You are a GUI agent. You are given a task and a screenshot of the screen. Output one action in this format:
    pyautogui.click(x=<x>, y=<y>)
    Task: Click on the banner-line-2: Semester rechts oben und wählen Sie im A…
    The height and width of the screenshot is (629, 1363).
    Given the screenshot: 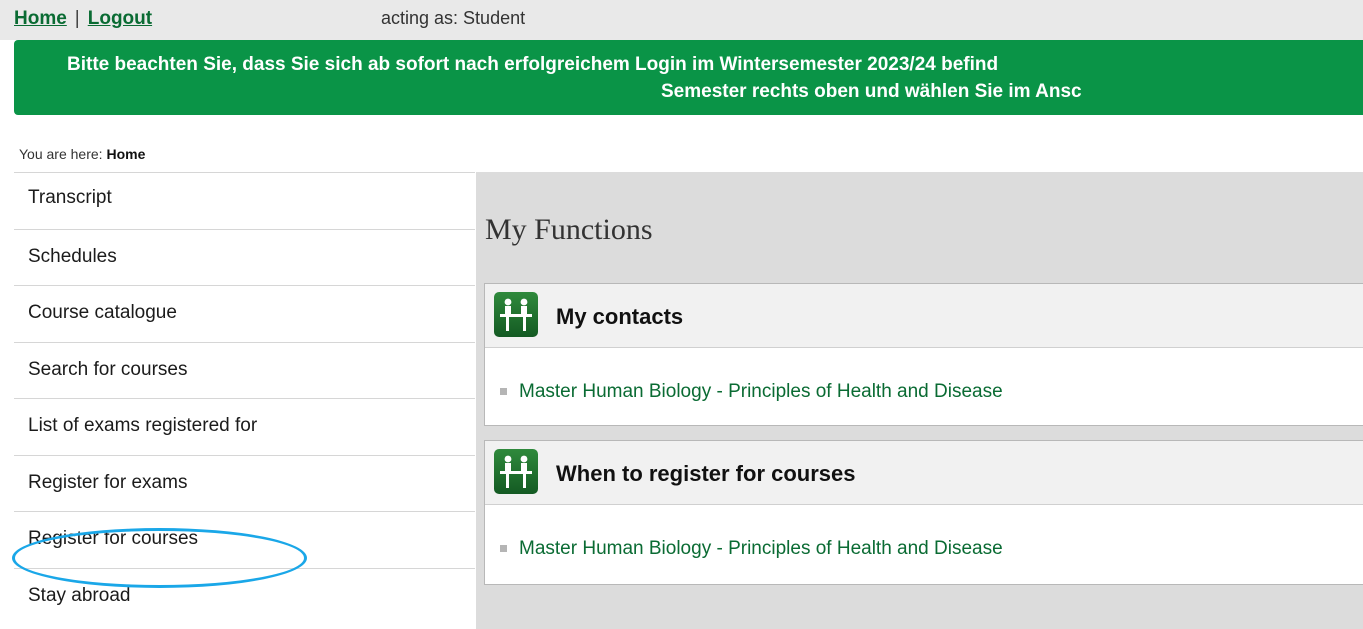 What is the action you would take?
    pyautogui.click(x=871, y=91)
    